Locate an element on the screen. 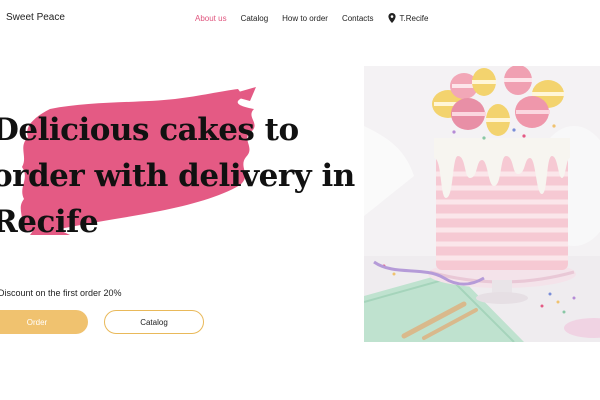 The image size is (600, 400). nav-contacts: Contacts is located at coordinates (358, 18).